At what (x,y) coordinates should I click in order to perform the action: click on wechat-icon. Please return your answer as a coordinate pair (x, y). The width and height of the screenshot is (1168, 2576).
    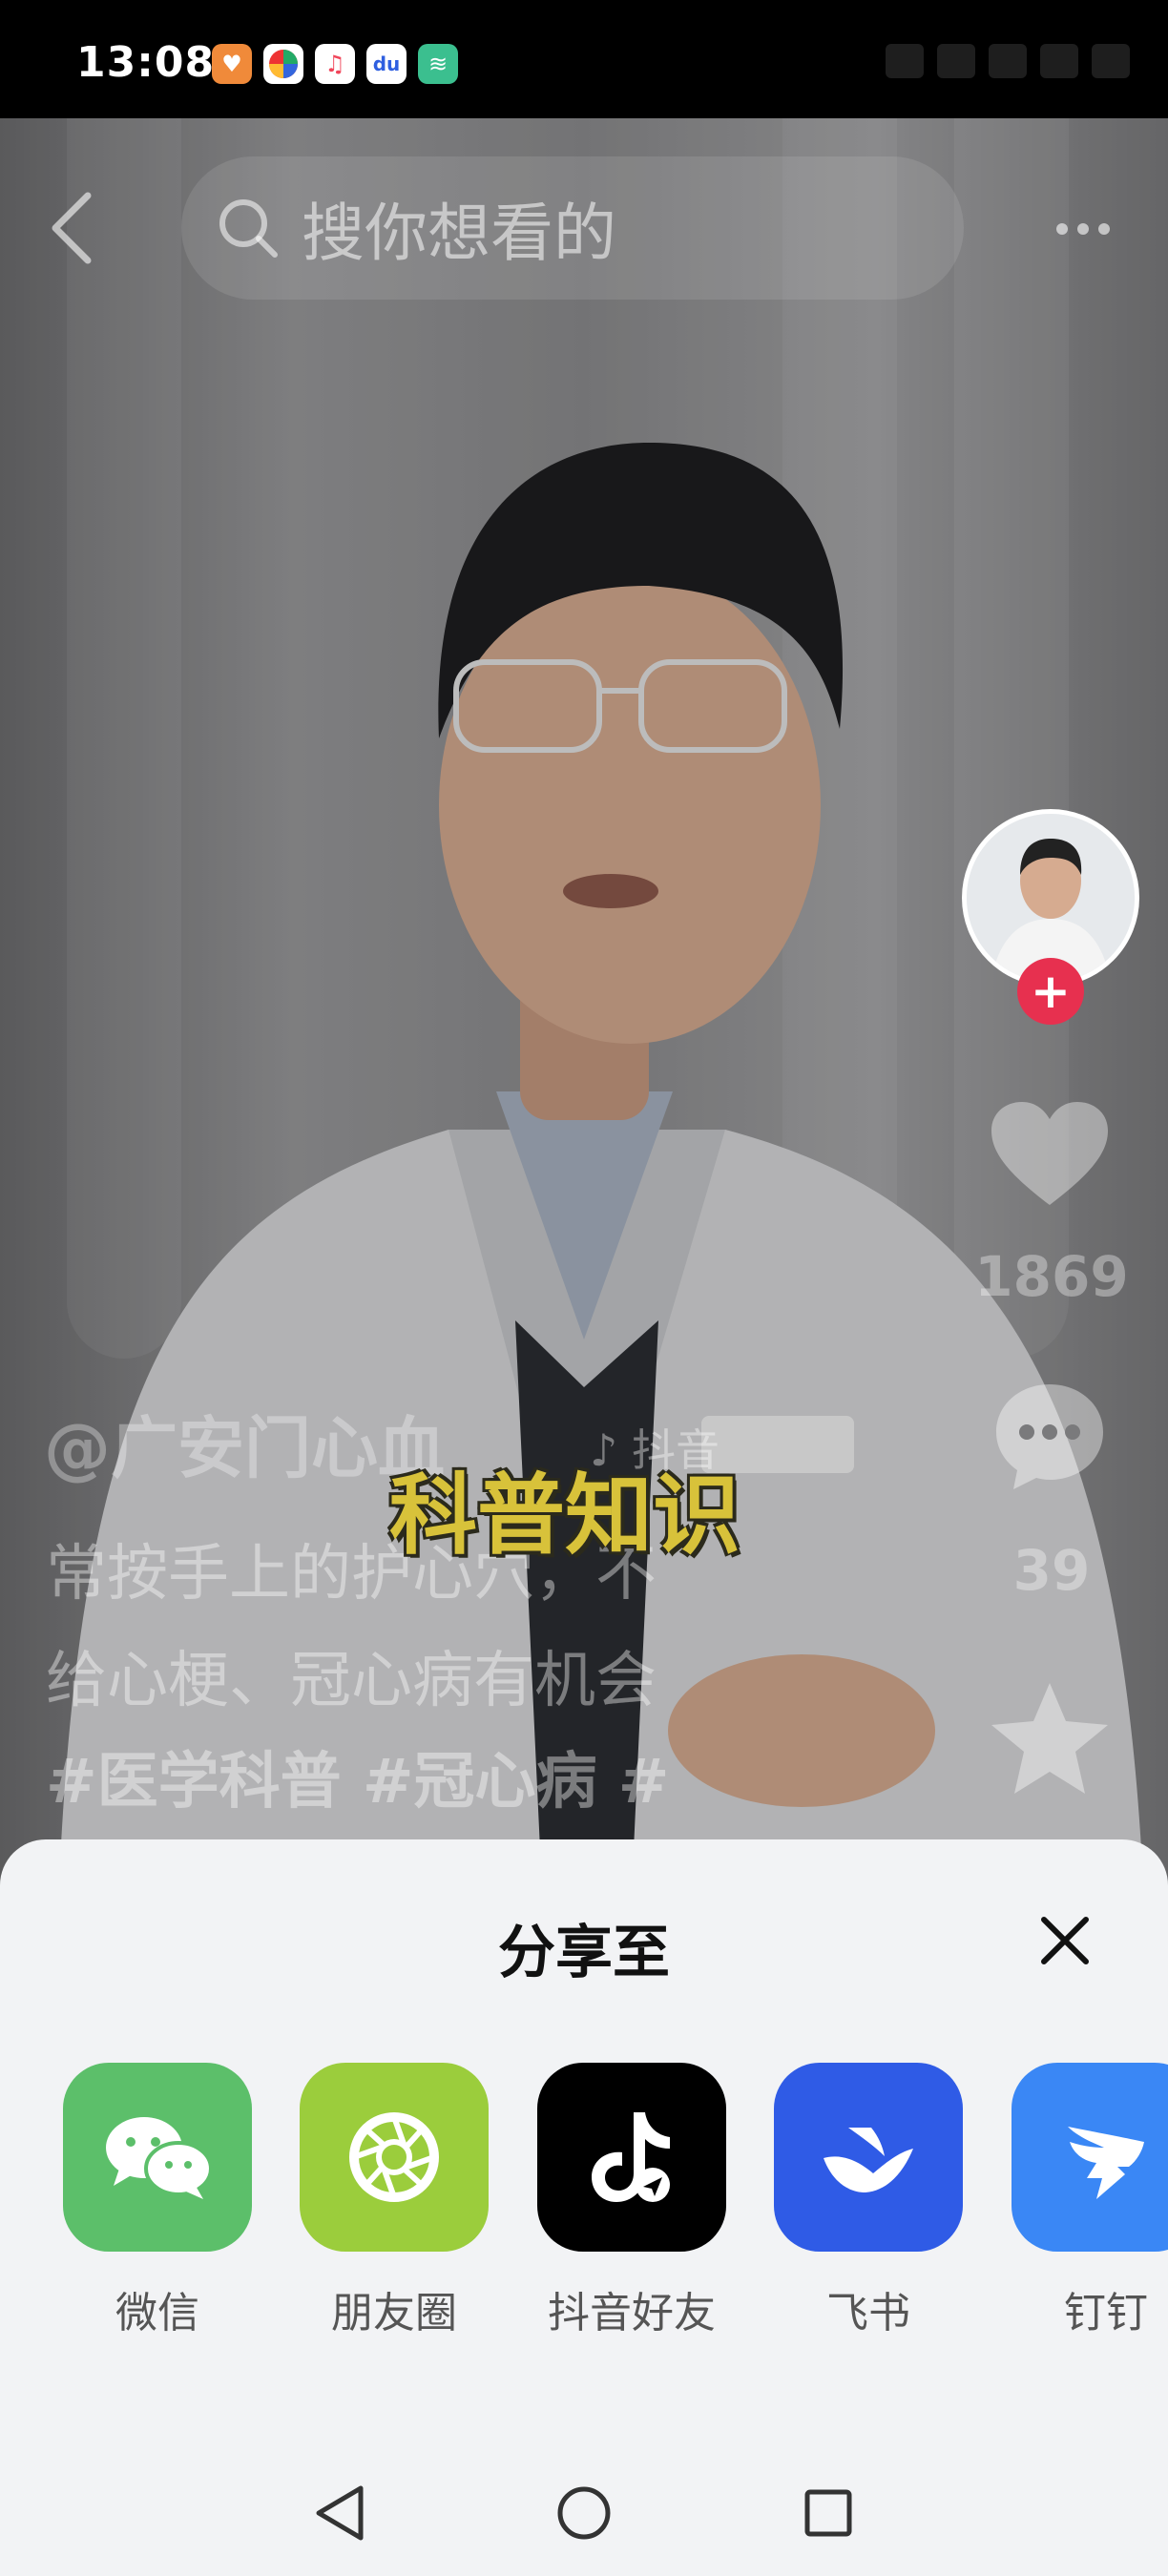
    Looking at the image, I should click on (157, 2157).